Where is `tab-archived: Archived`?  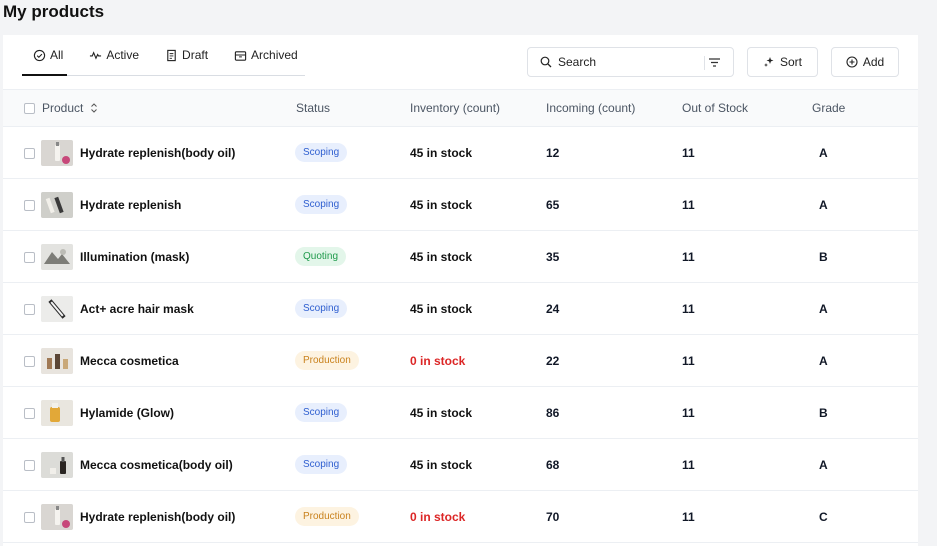 tab-archived: Archived is located at coordinates (266, 55).